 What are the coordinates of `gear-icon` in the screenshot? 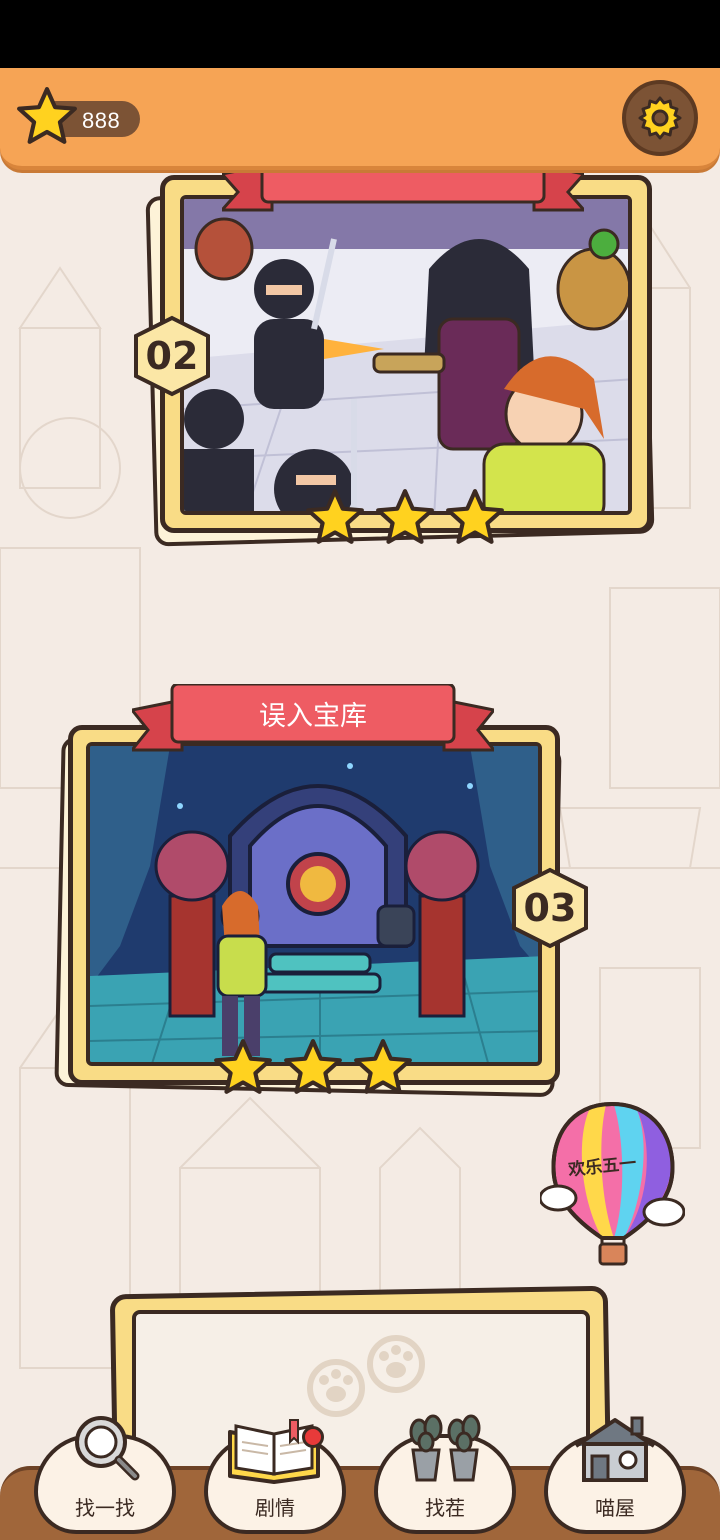 It's located at (660, 118).